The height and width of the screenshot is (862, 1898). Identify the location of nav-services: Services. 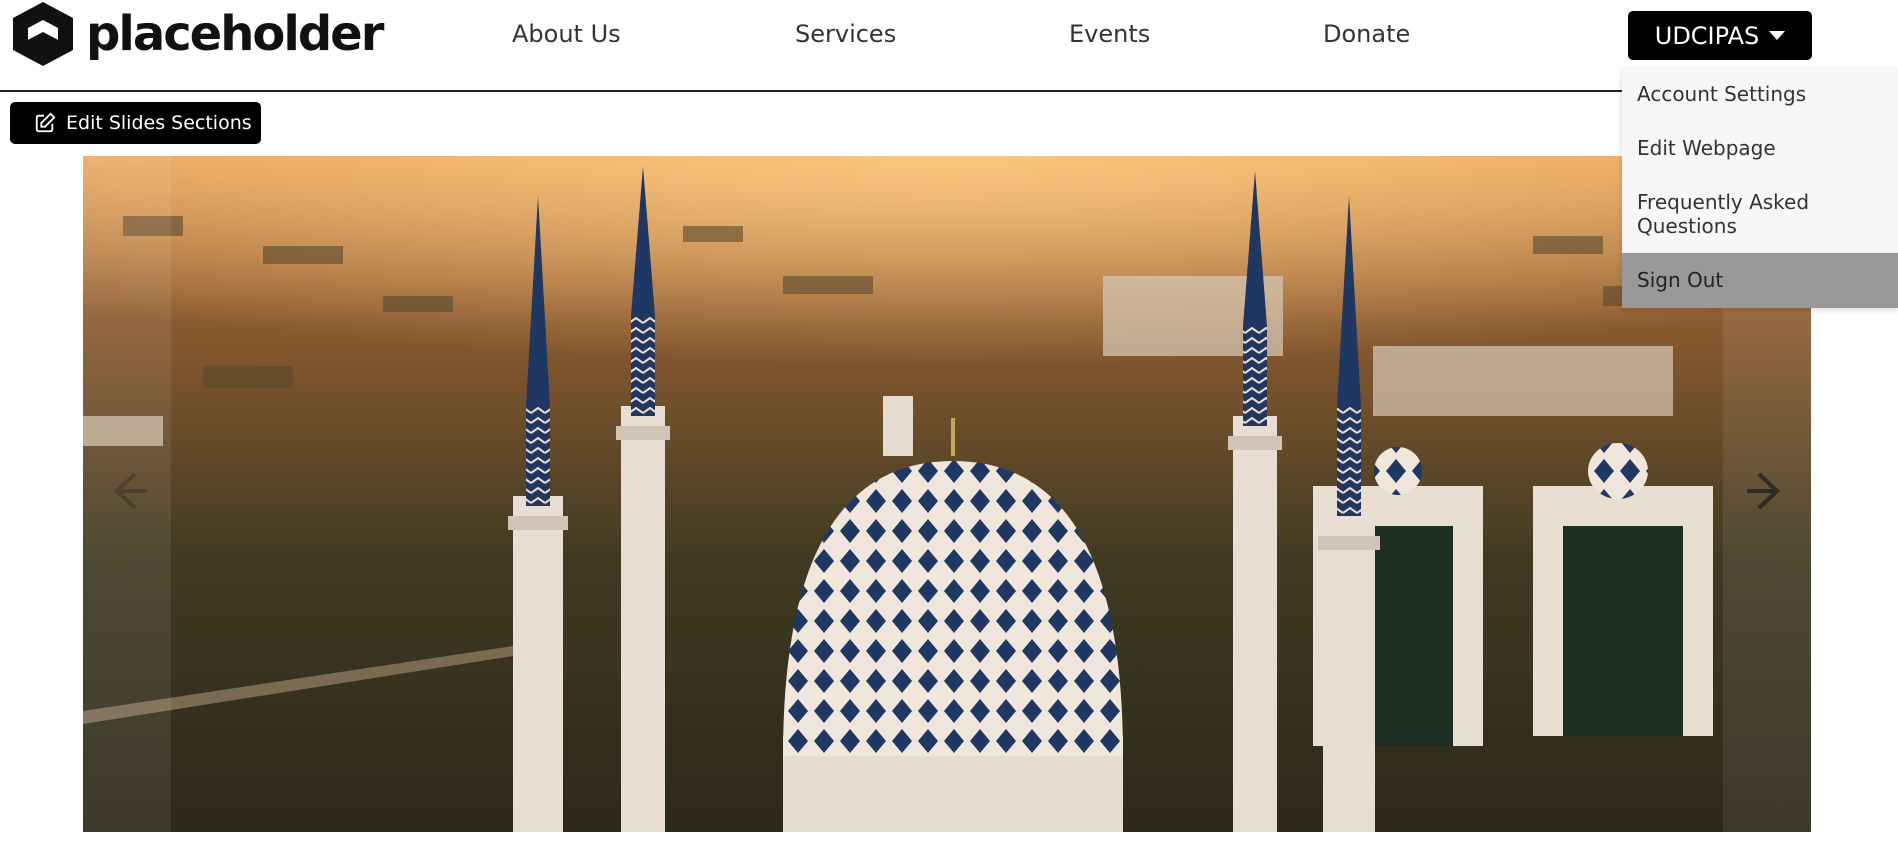
(845, 34).